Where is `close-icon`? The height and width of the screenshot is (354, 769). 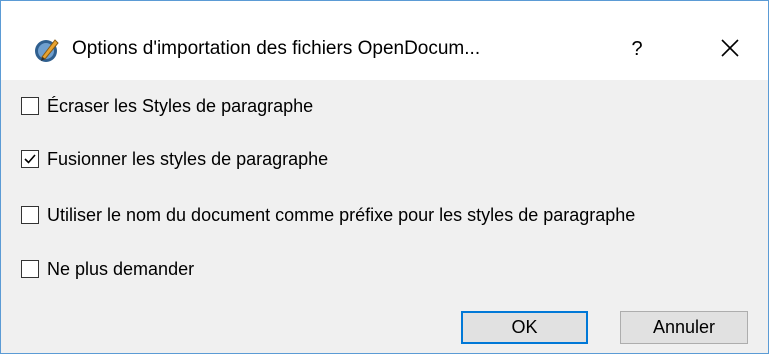 close-icon is located at coordinates (730, 48).